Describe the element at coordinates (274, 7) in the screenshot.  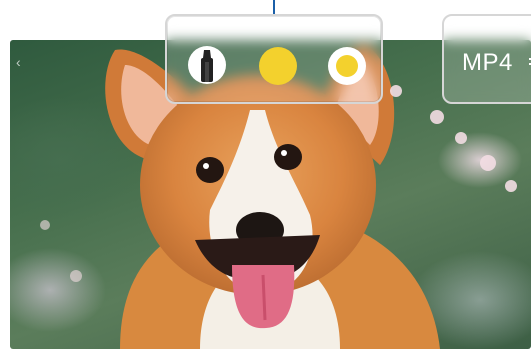
I see `connector-line` at that location.